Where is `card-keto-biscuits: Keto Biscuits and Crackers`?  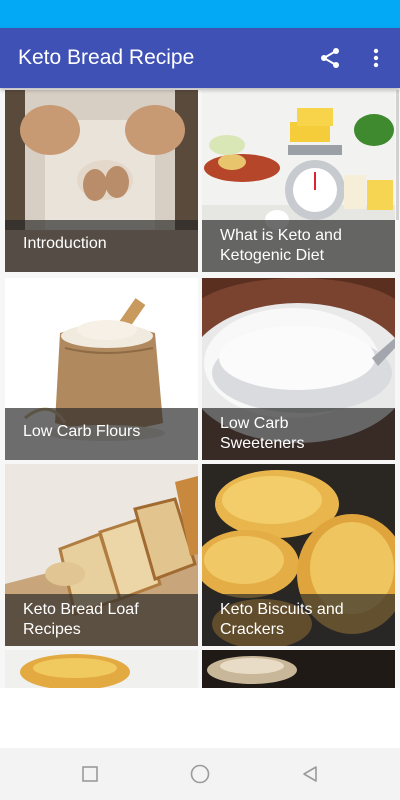
card-keto-biscuits: Keto Biscuits and Crackers is located at coordinates (298, 555).